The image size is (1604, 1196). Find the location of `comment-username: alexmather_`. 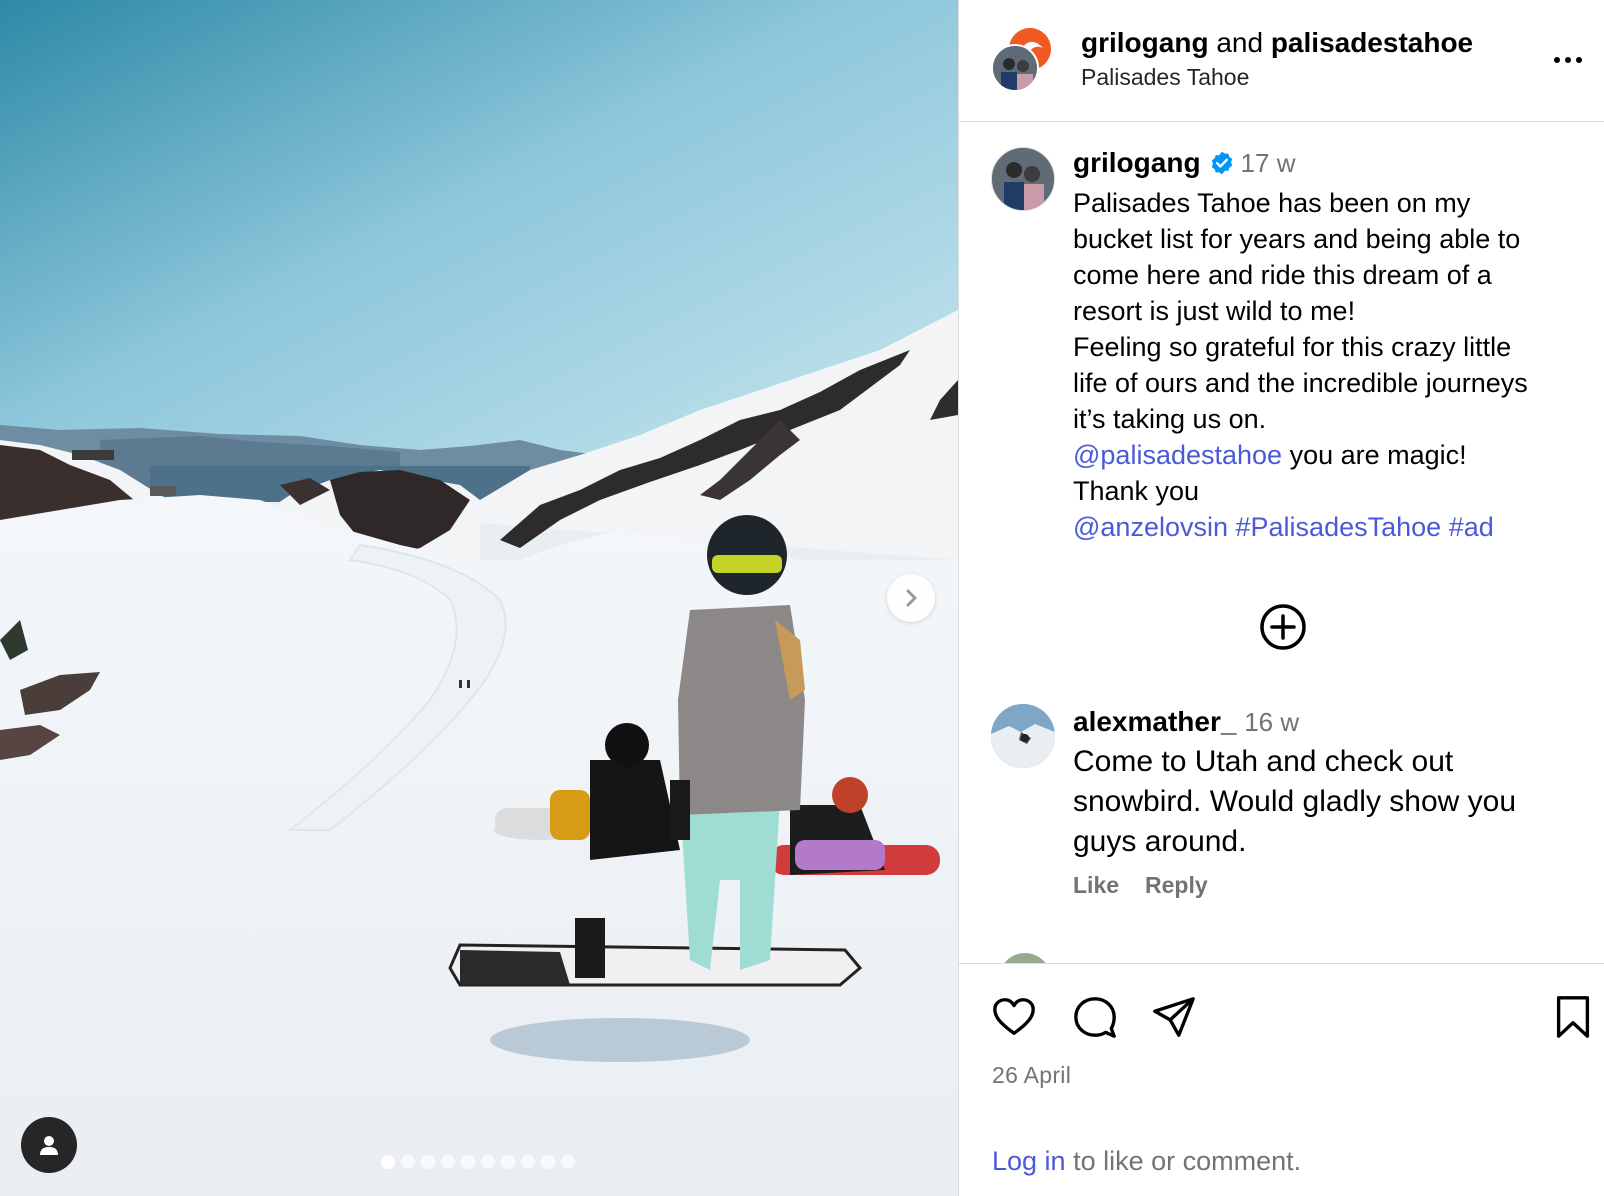

comment-username: alexmather_ is located at coordinates (1154, 721).